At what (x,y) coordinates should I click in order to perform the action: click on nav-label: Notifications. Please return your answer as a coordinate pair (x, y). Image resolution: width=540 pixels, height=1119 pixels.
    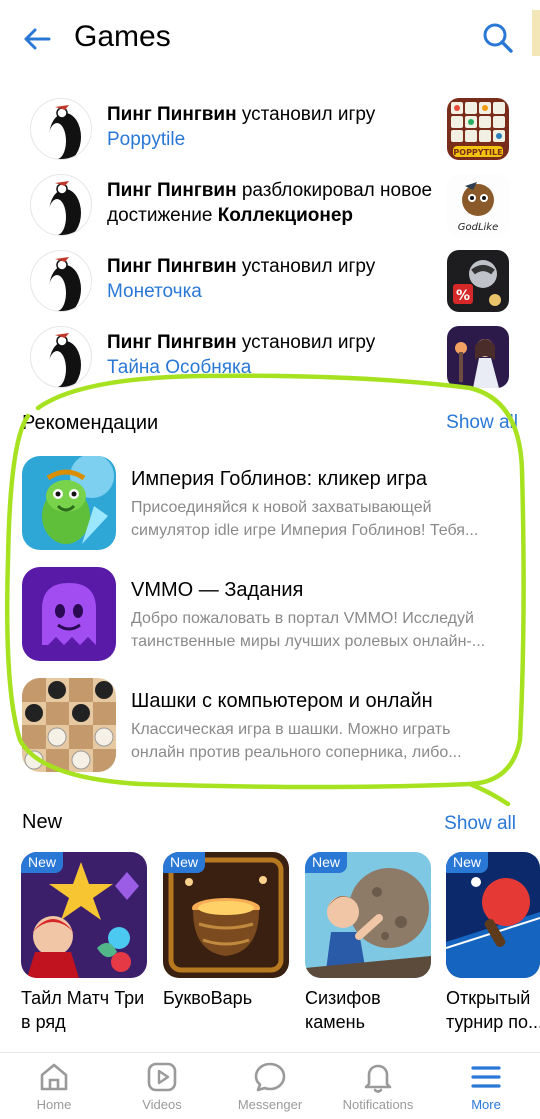
    Looking at the image, I should click on (378, 1104).